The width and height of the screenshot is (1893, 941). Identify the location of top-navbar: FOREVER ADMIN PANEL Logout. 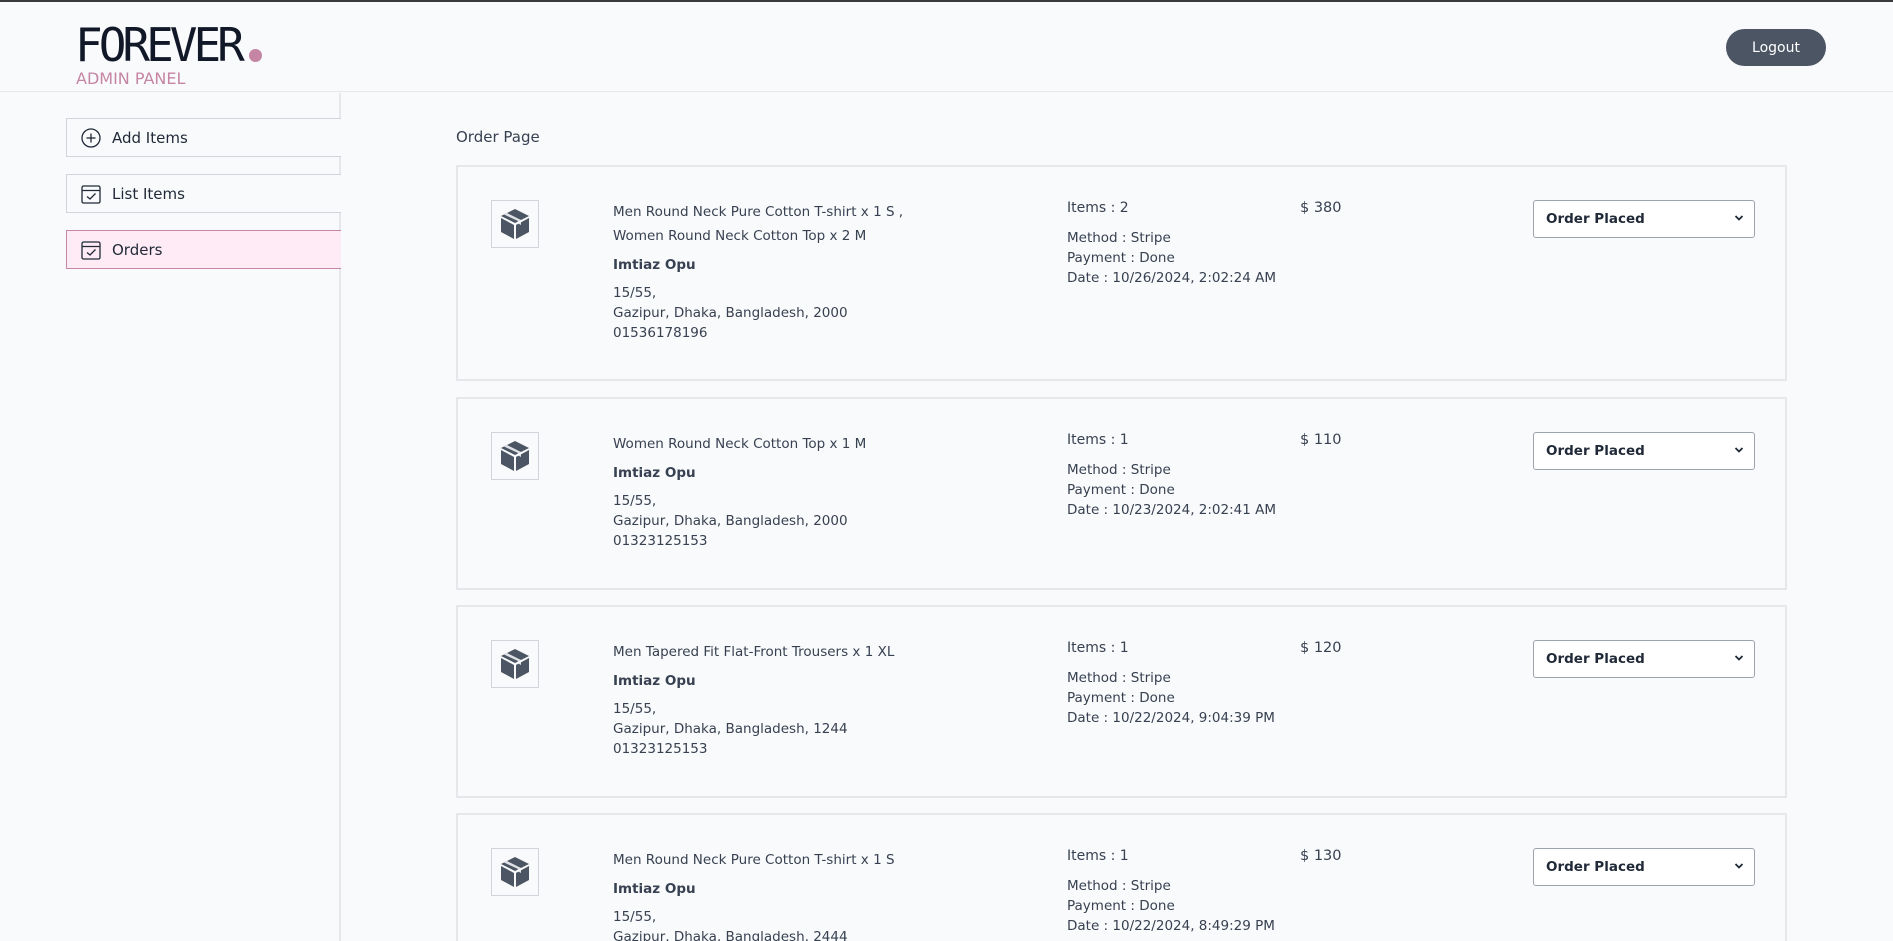
(946, 47).